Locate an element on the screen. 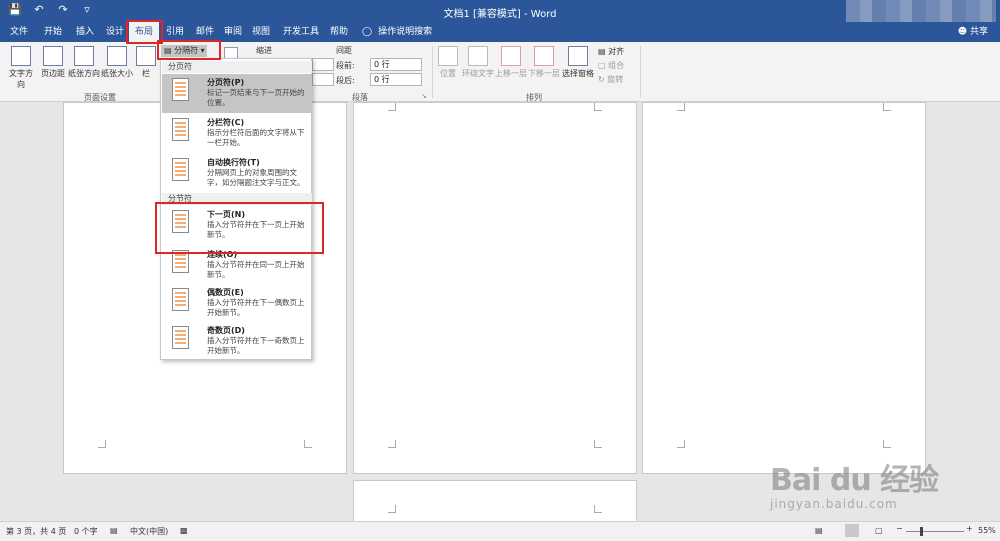  lightbulb-icon: ◯ is located at coordinates (367, 32).